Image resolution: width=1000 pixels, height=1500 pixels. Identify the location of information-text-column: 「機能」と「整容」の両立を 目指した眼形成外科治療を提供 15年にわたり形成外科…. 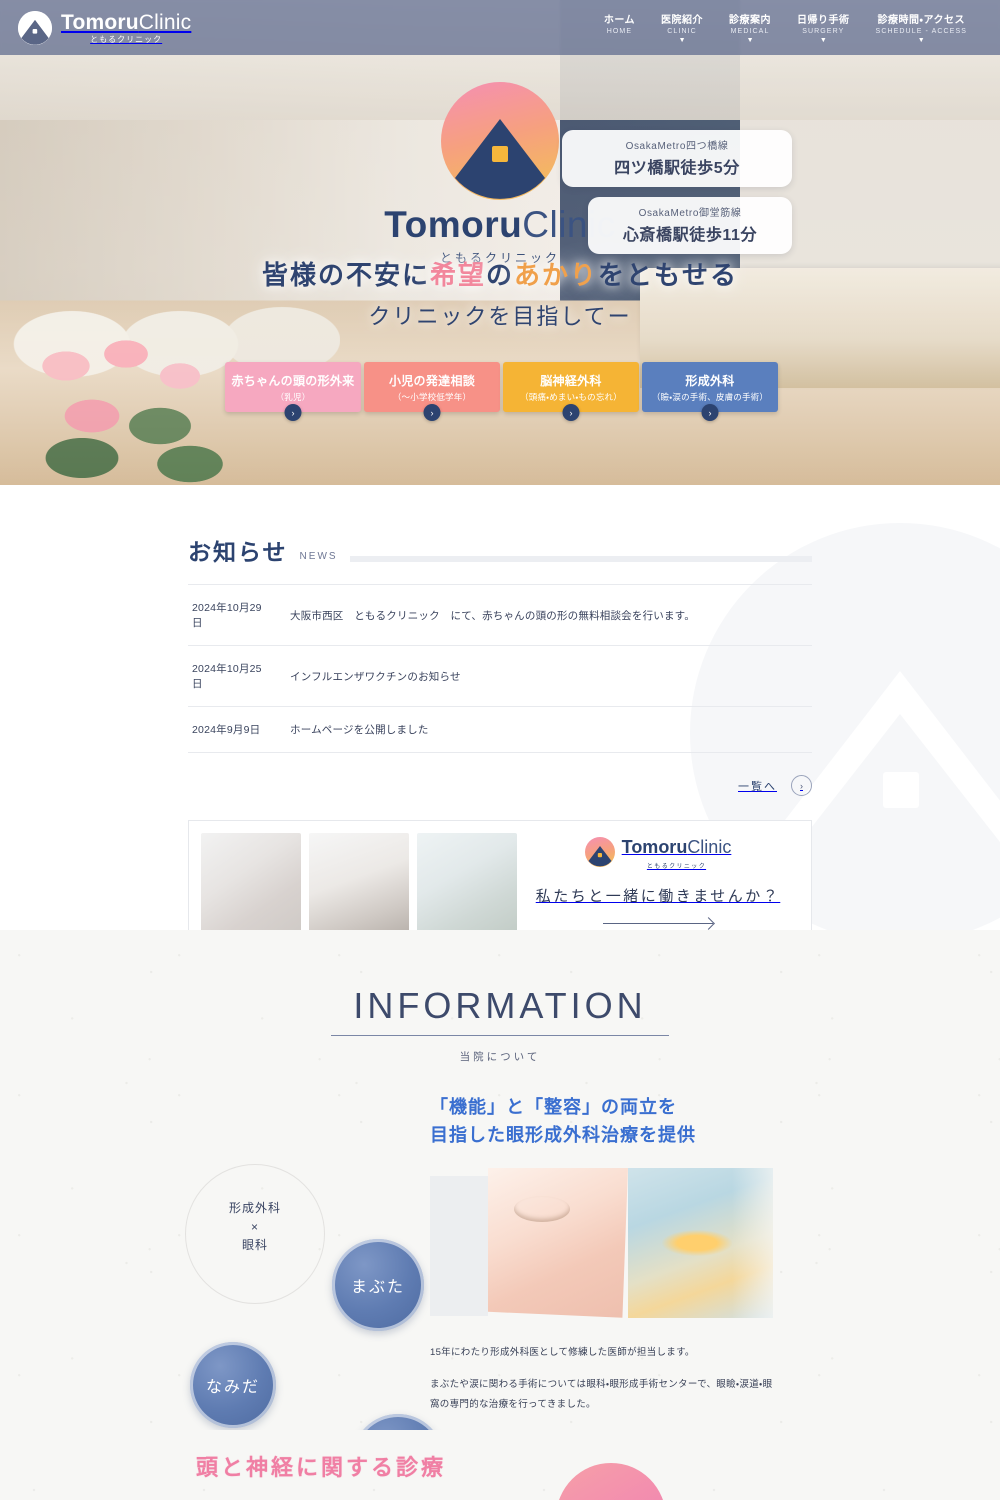
(605, 1280).